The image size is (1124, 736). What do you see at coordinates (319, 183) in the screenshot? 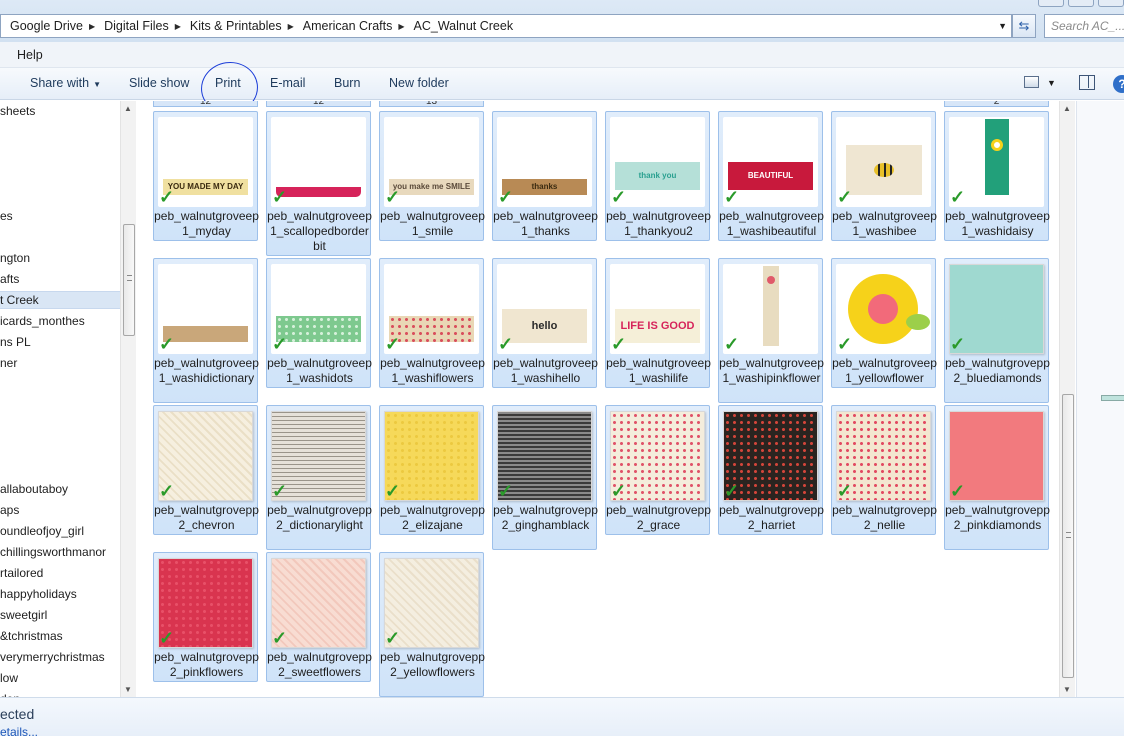
I see `file-item: ✓ peb_walnutgroveep1_scallopedborderbit` at bounding box center [319, 183].